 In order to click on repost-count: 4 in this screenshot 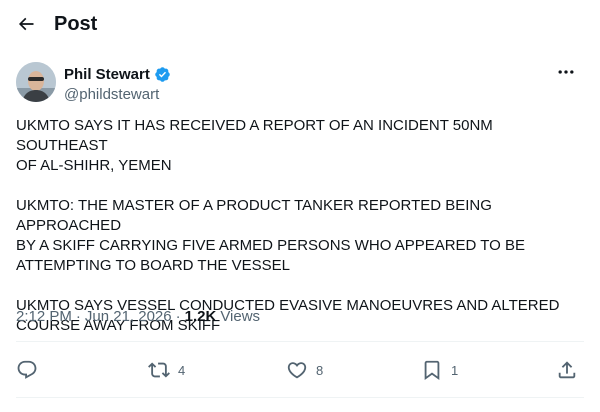, I will do `click(182, 370)`.